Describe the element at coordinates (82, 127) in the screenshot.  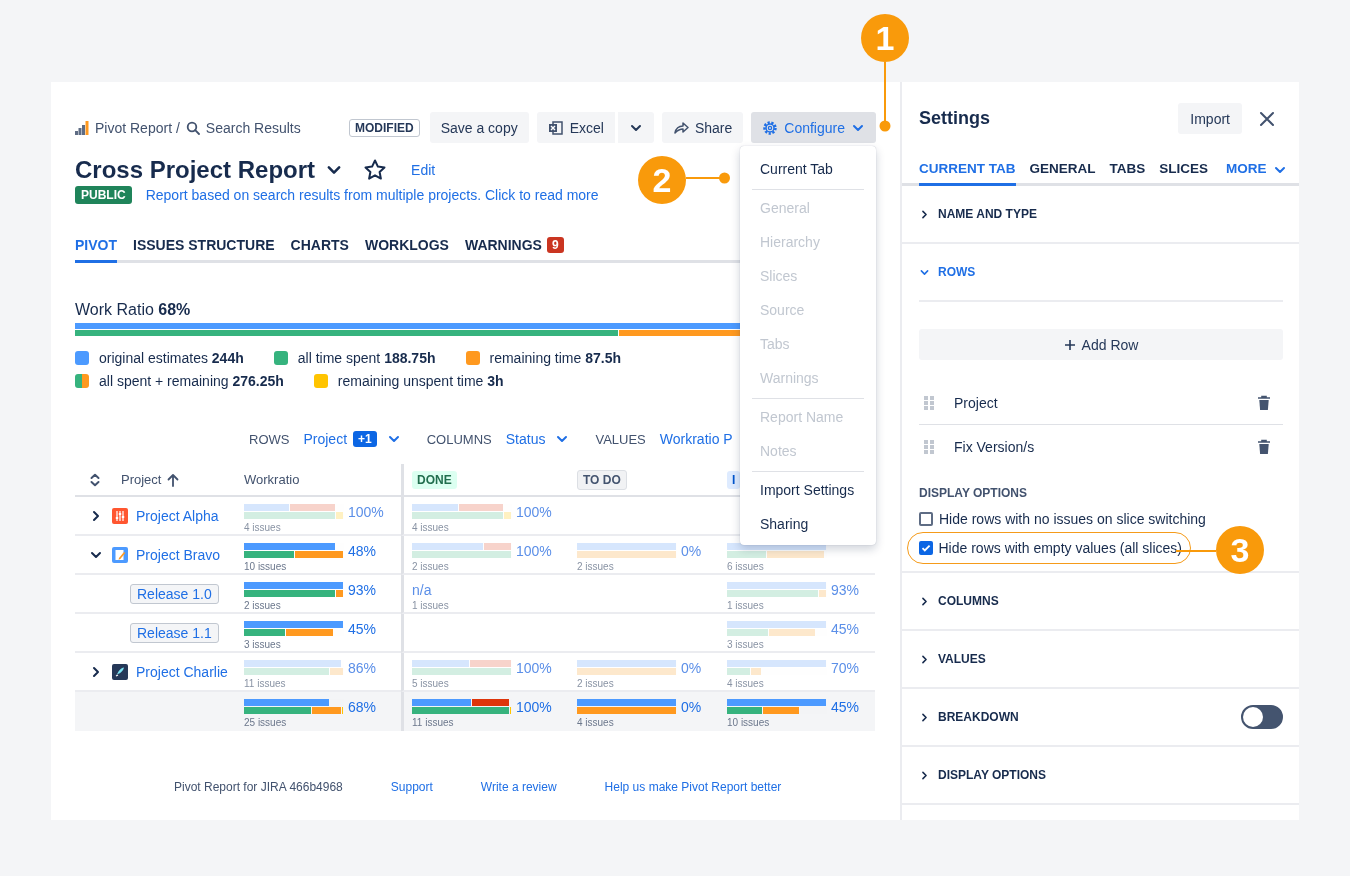
I see `bar-chart-icon` at that location.